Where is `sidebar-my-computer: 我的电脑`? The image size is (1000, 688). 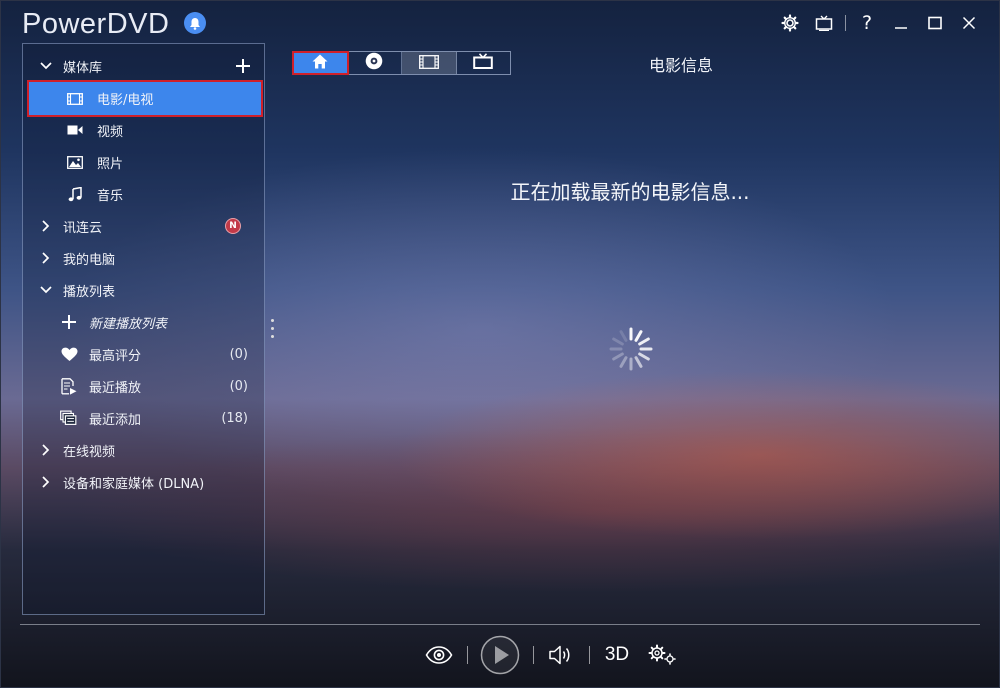 sidebar-my-computer: 我的电脑 is located at coordinates (143, 258).